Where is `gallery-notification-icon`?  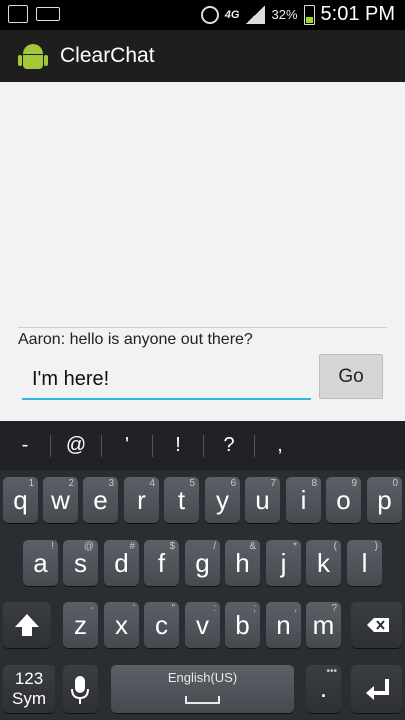 gallery-notification-icon is located at coordinates (18, 14).